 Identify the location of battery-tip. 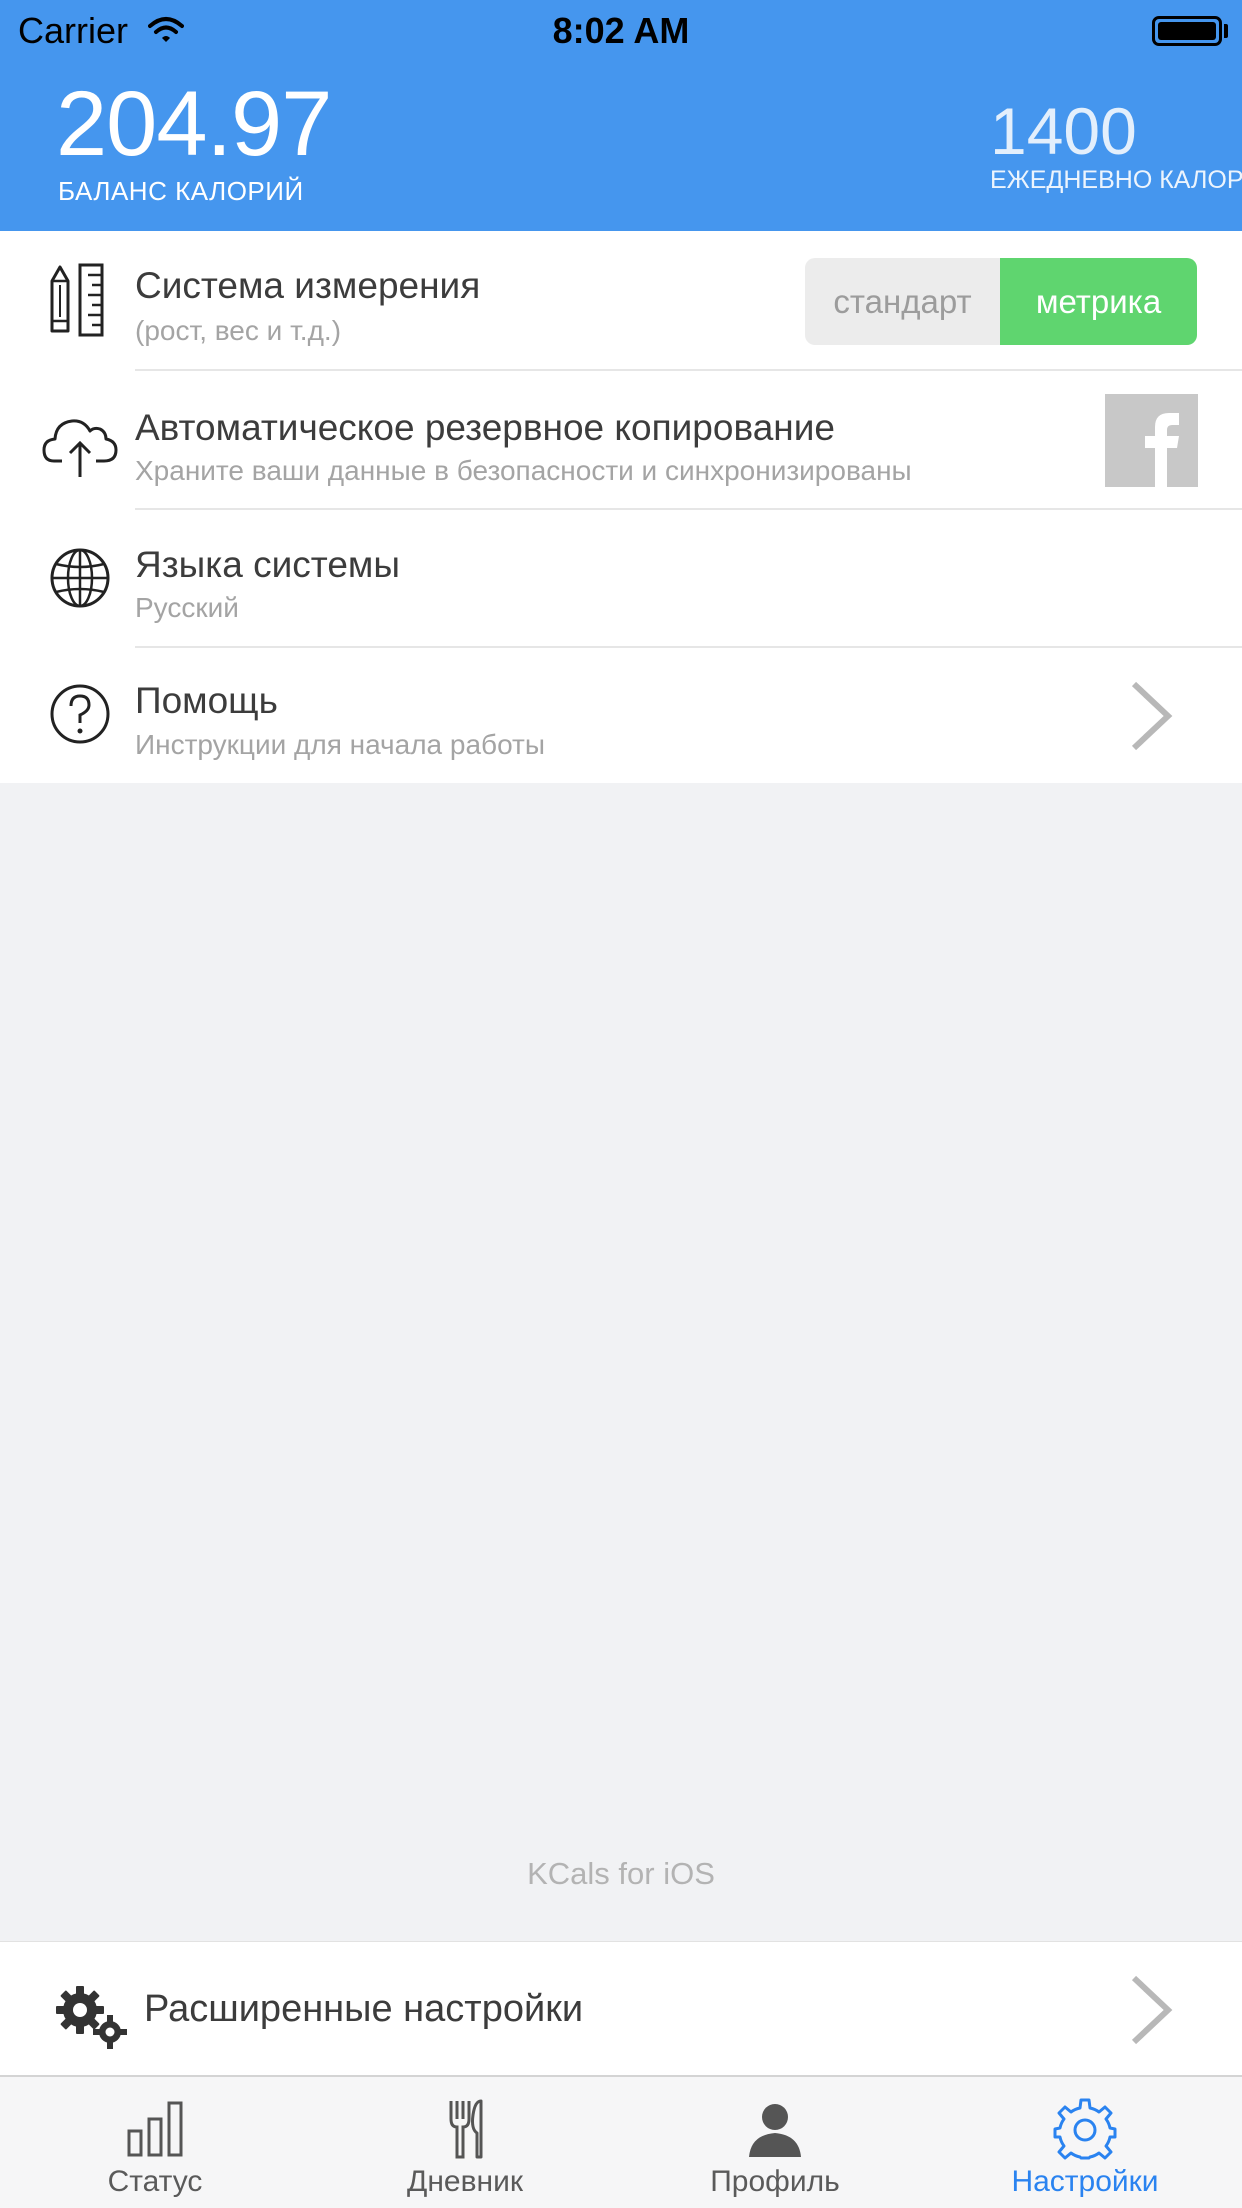
(1226, 31).